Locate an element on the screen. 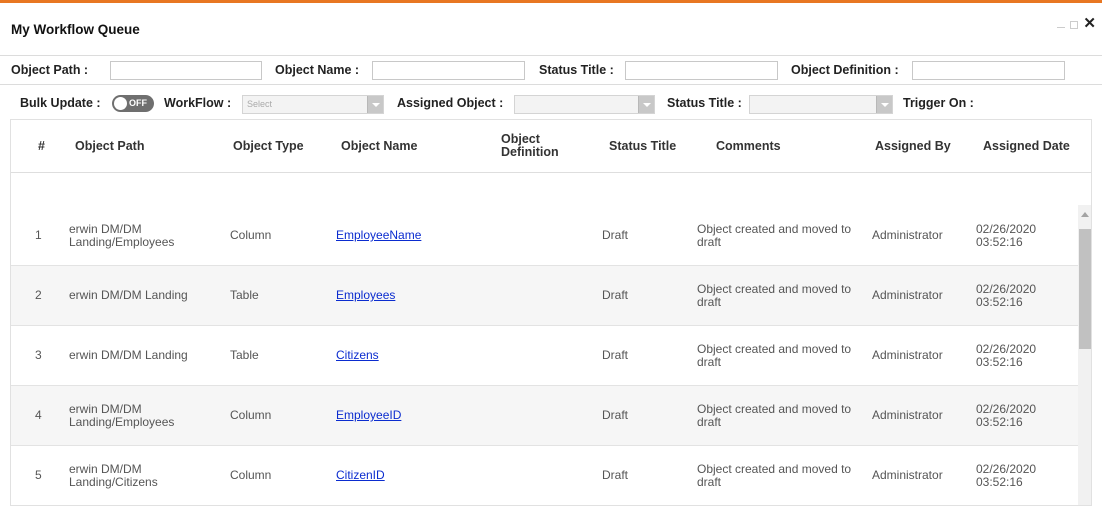  object-name-link: EmployeeName is located at coordinates (378, 235).